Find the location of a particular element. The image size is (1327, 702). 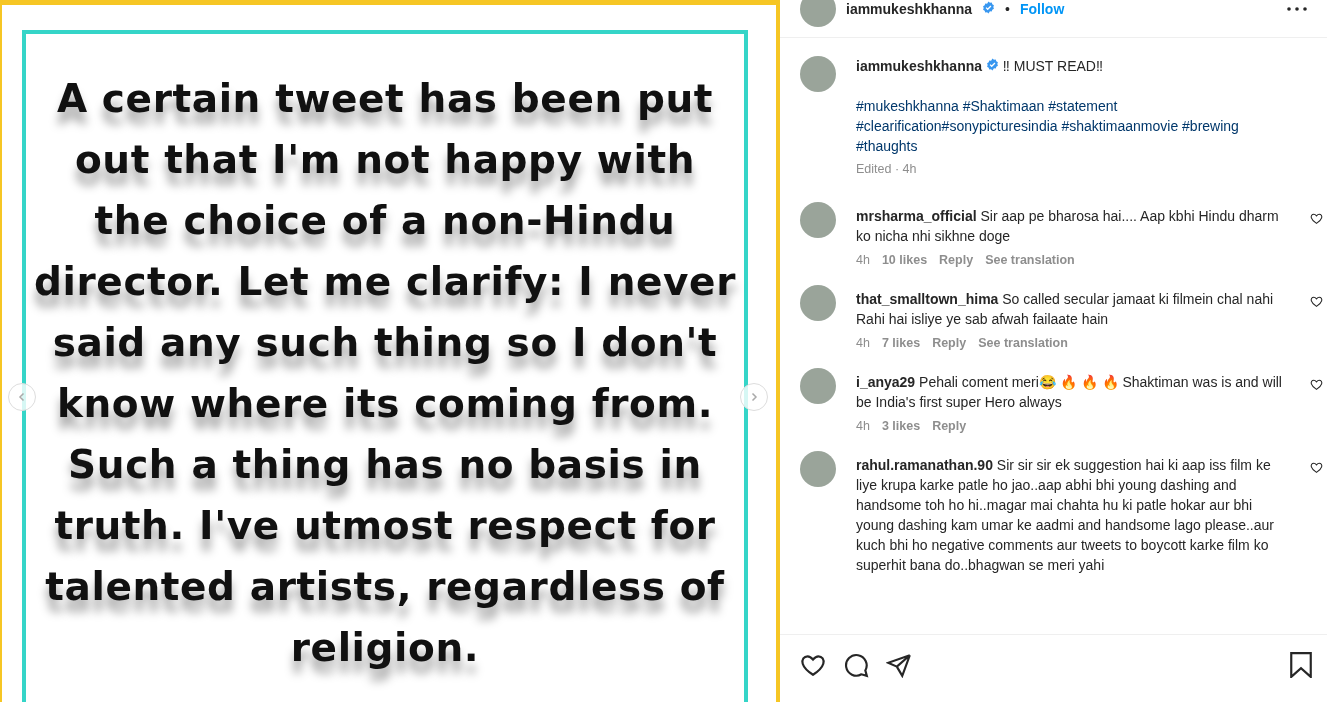

likes-count: 10 likes is located at coordinates (904, 260).